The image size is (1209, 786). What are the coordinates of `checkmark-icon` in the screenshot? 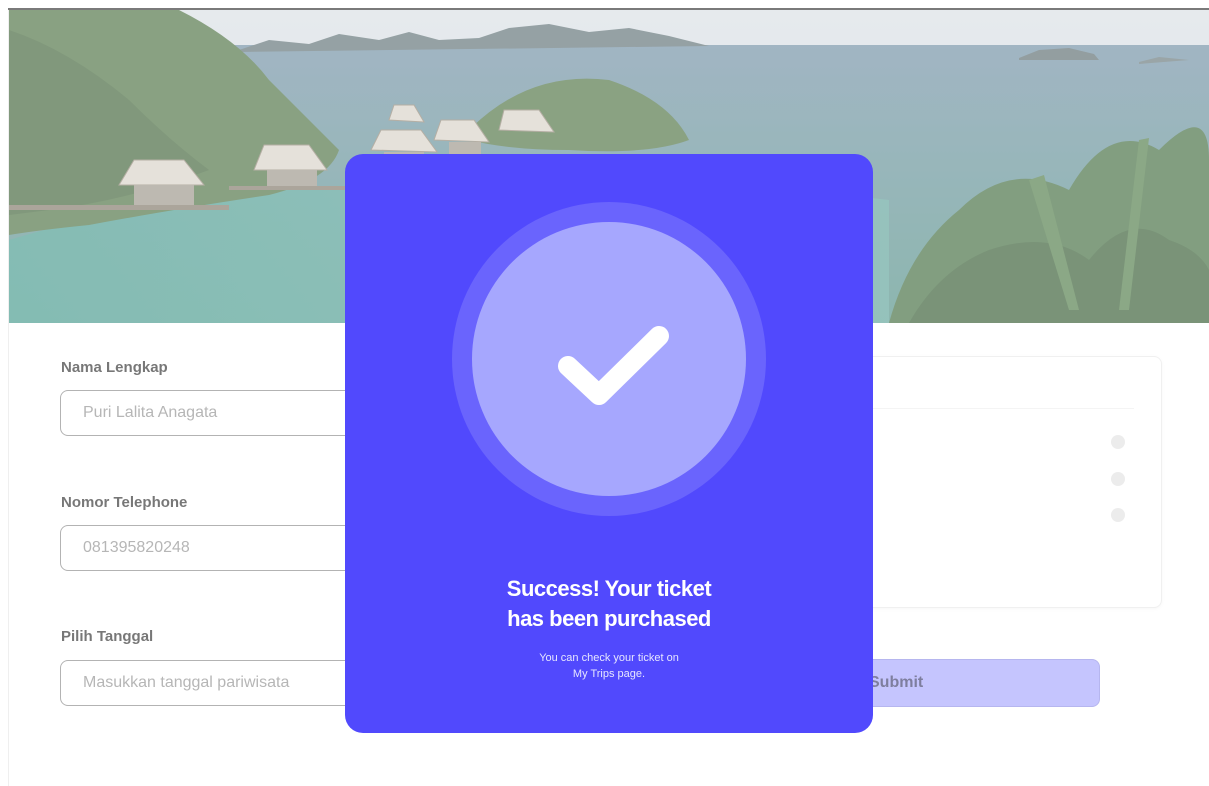 It's located at (613, 365).